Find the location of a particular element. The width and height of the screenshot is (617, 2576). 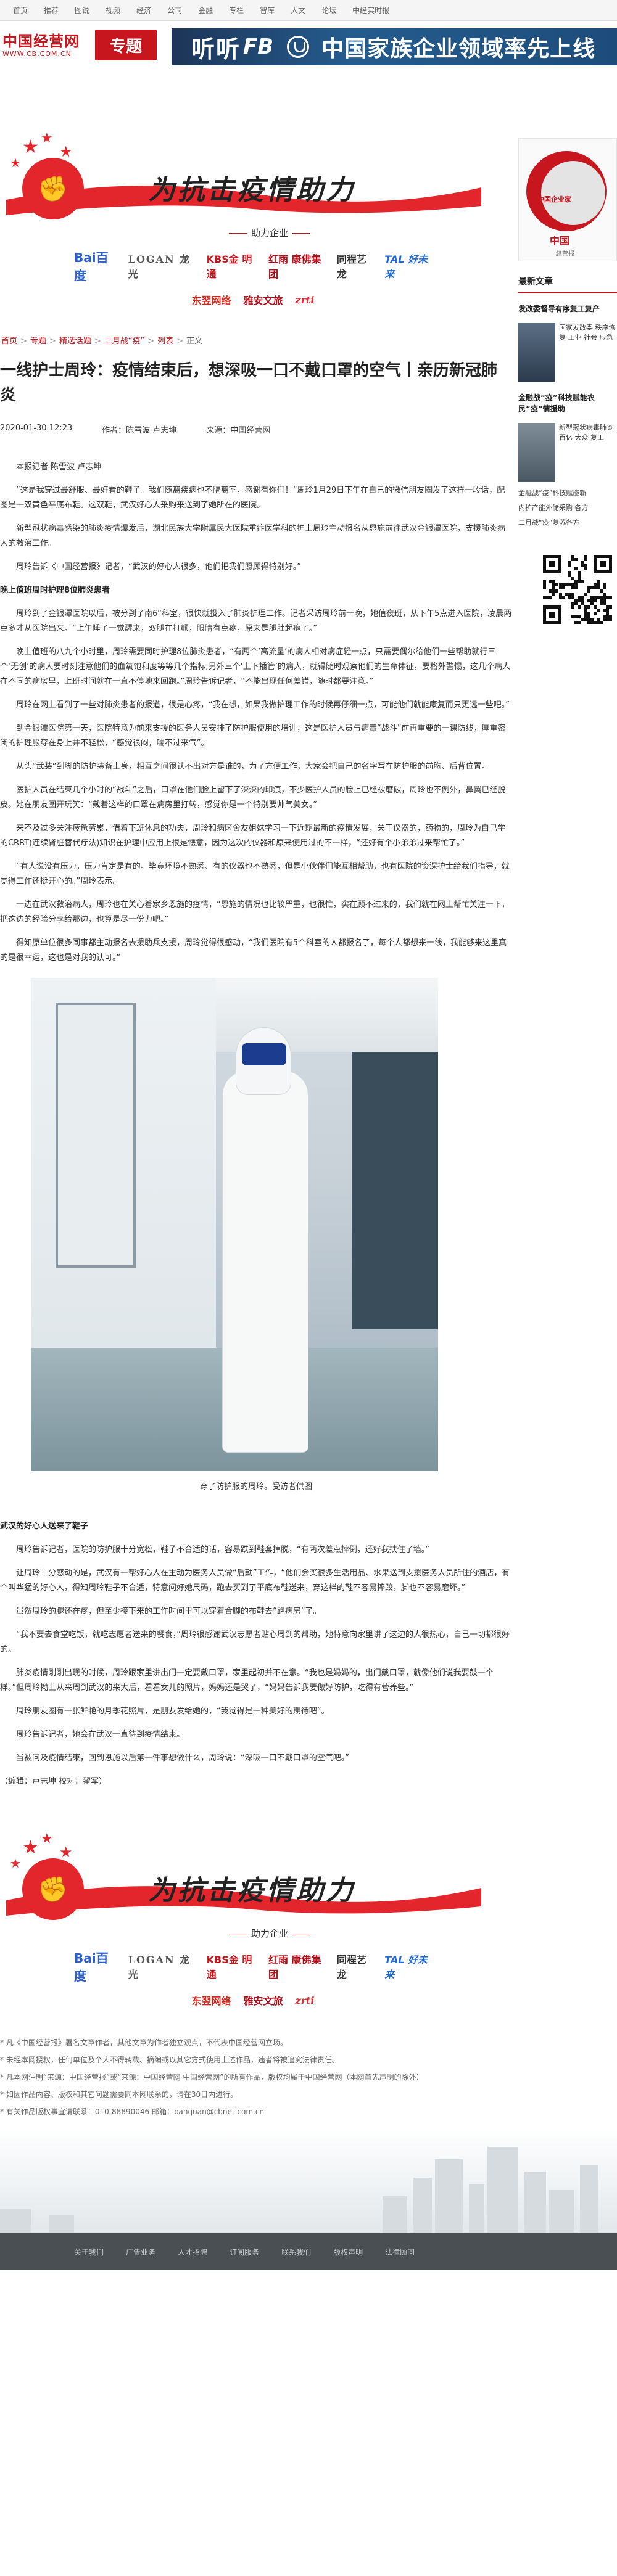

footer-link: 关于我们 is located at coordinates (89, 2252).